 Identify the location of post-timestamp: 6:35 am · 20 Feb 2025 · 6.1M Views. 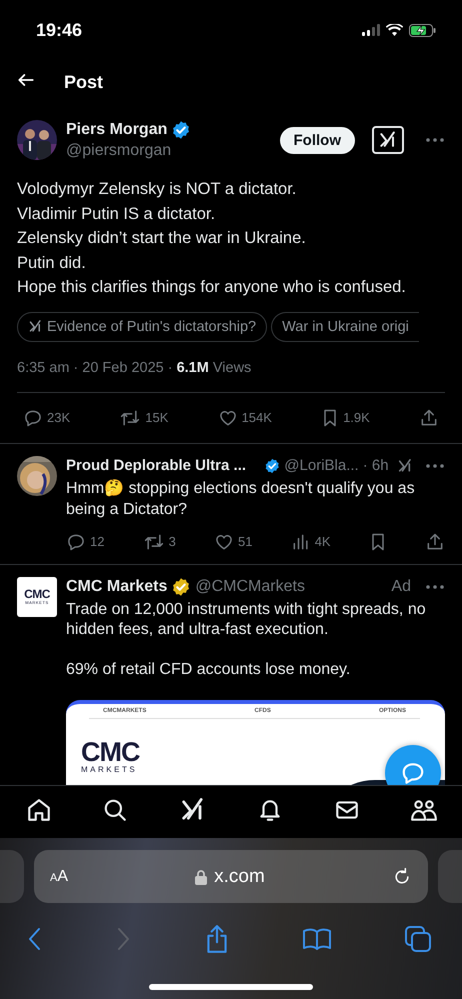
(134, 368).